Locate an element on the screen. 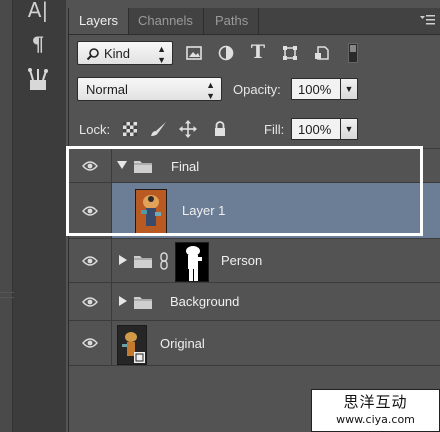 The height and width of the screenshot is (432, 440). watermark: 思洋互动 www.ciya.com is located at coordinates (375, 410).